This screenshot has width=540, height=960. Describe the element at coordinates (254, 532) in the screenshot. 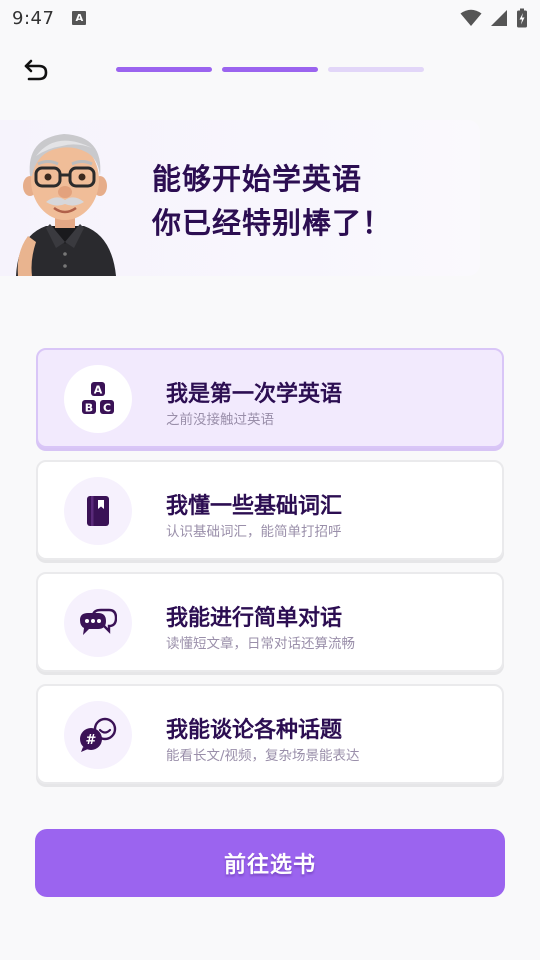

I see `option-subtitle: 认识基础词汇，能简单打招呼` at that location.